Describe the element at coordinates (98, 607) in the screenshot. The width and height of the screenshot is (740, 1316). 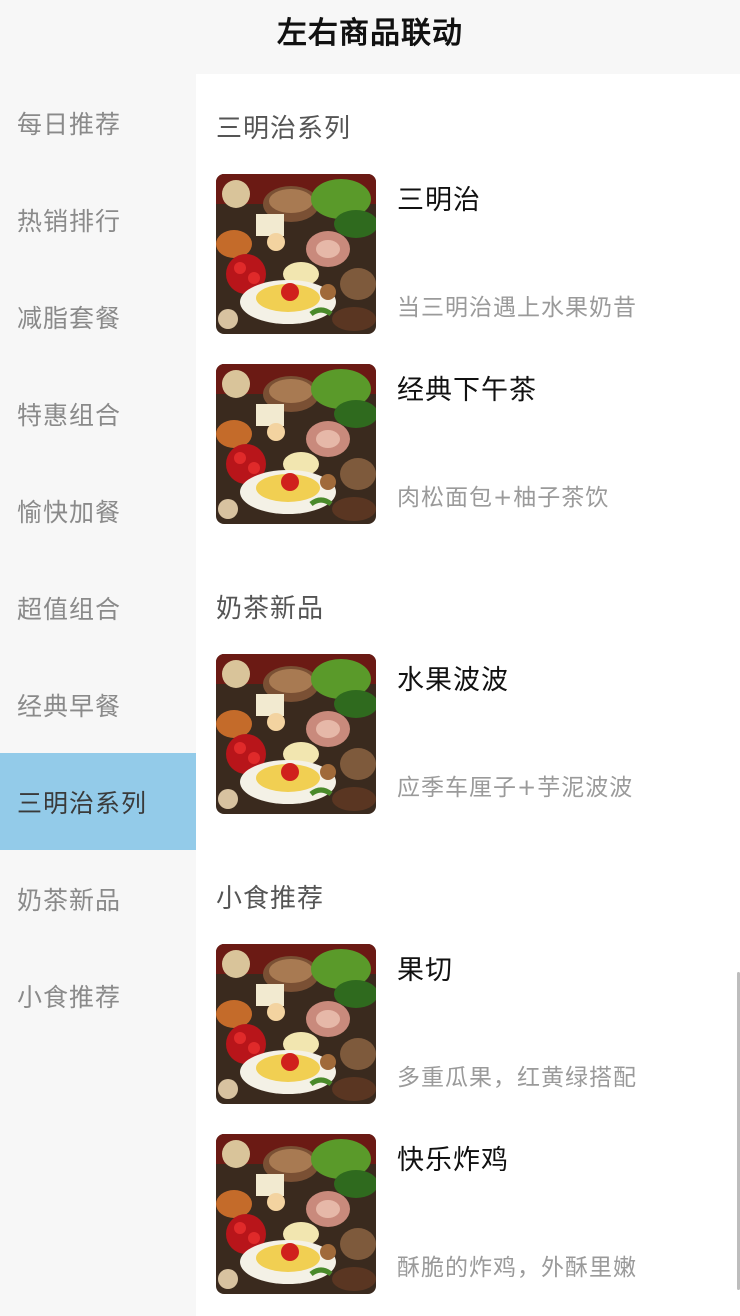
I see `sidebar-item-value-combo: 超值组合` at that location.